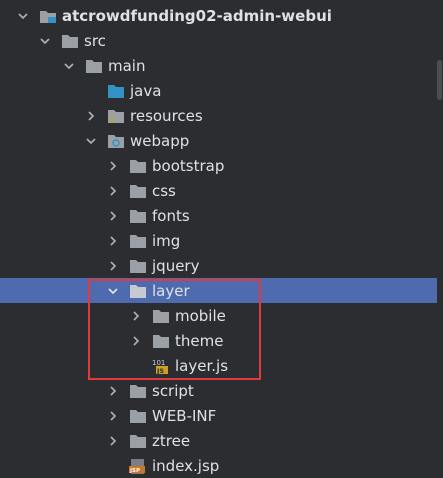 Image resolution: width=443 pixels, height=478 pixels. Describe the element at coordinates (221, 40) in the screenshot. I see `tree-item-src: src` at that location.